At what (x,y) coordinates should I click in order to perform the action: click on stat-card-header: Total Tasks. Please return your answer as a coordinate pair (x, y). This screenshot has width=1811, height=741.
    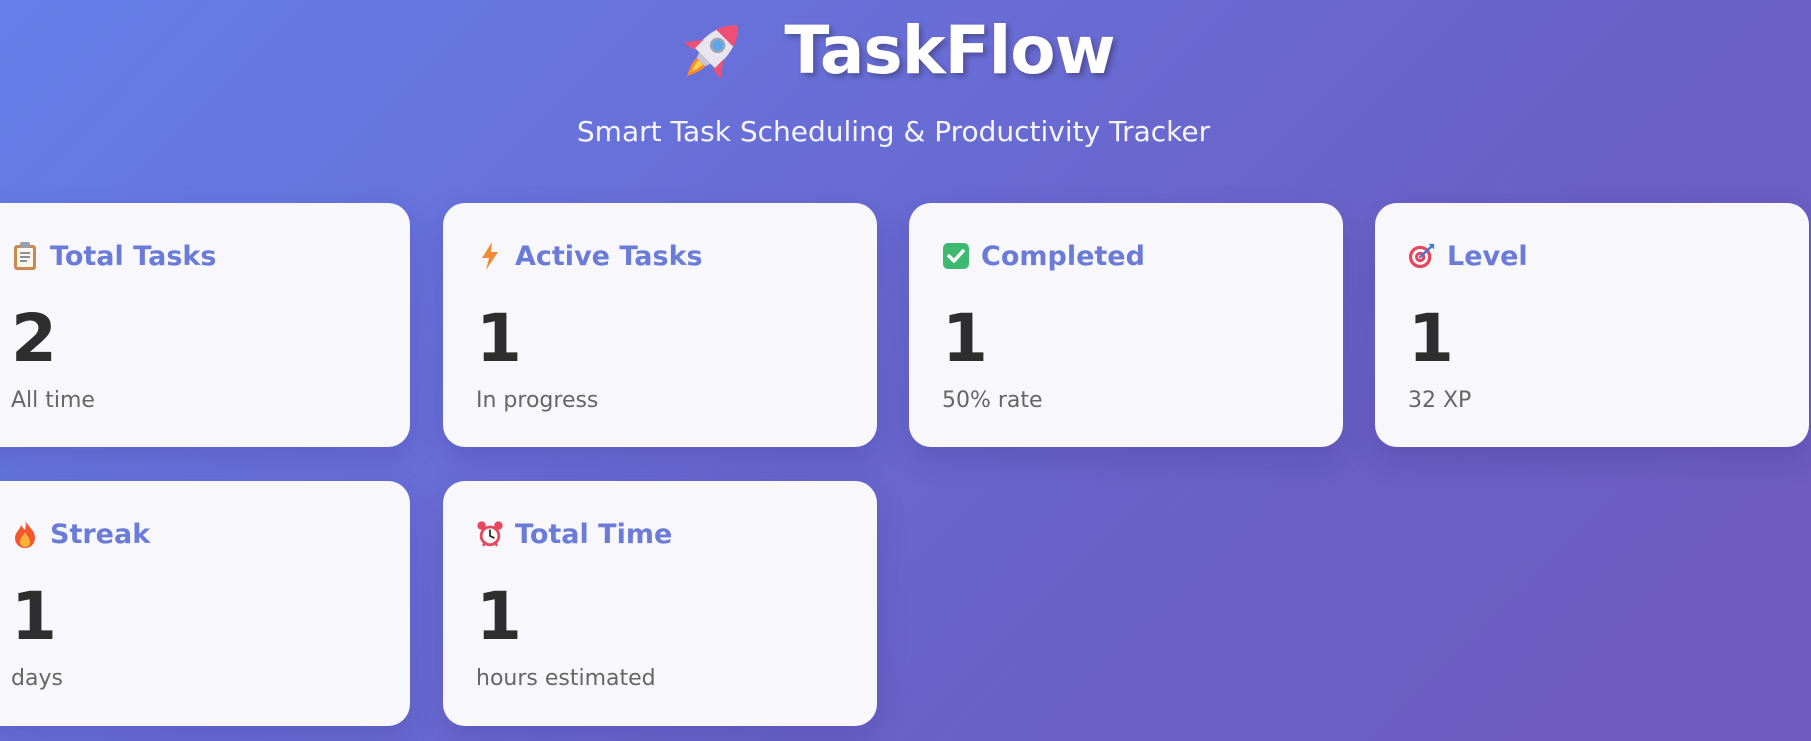
    Looking at the image, I should click on (113, 256).